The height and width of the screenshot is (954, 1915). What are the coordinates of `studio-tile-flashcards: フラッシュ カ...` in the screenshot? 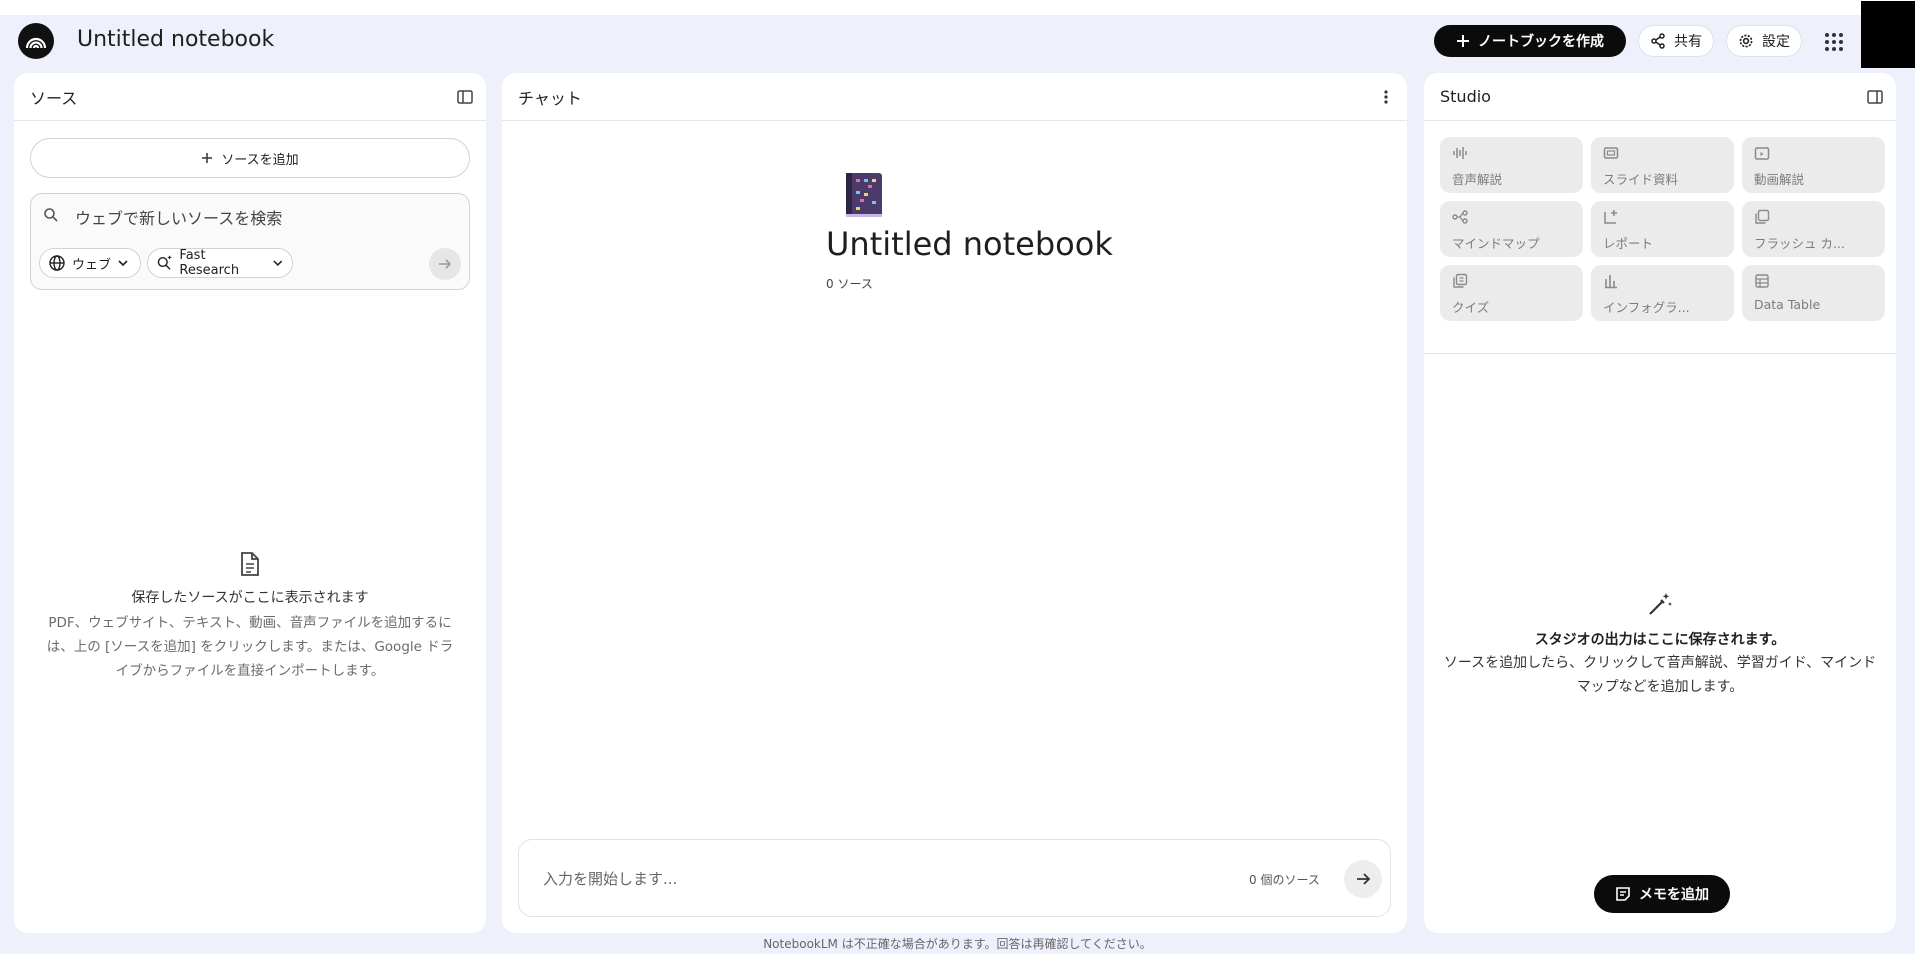 It's located at (1813, 229).